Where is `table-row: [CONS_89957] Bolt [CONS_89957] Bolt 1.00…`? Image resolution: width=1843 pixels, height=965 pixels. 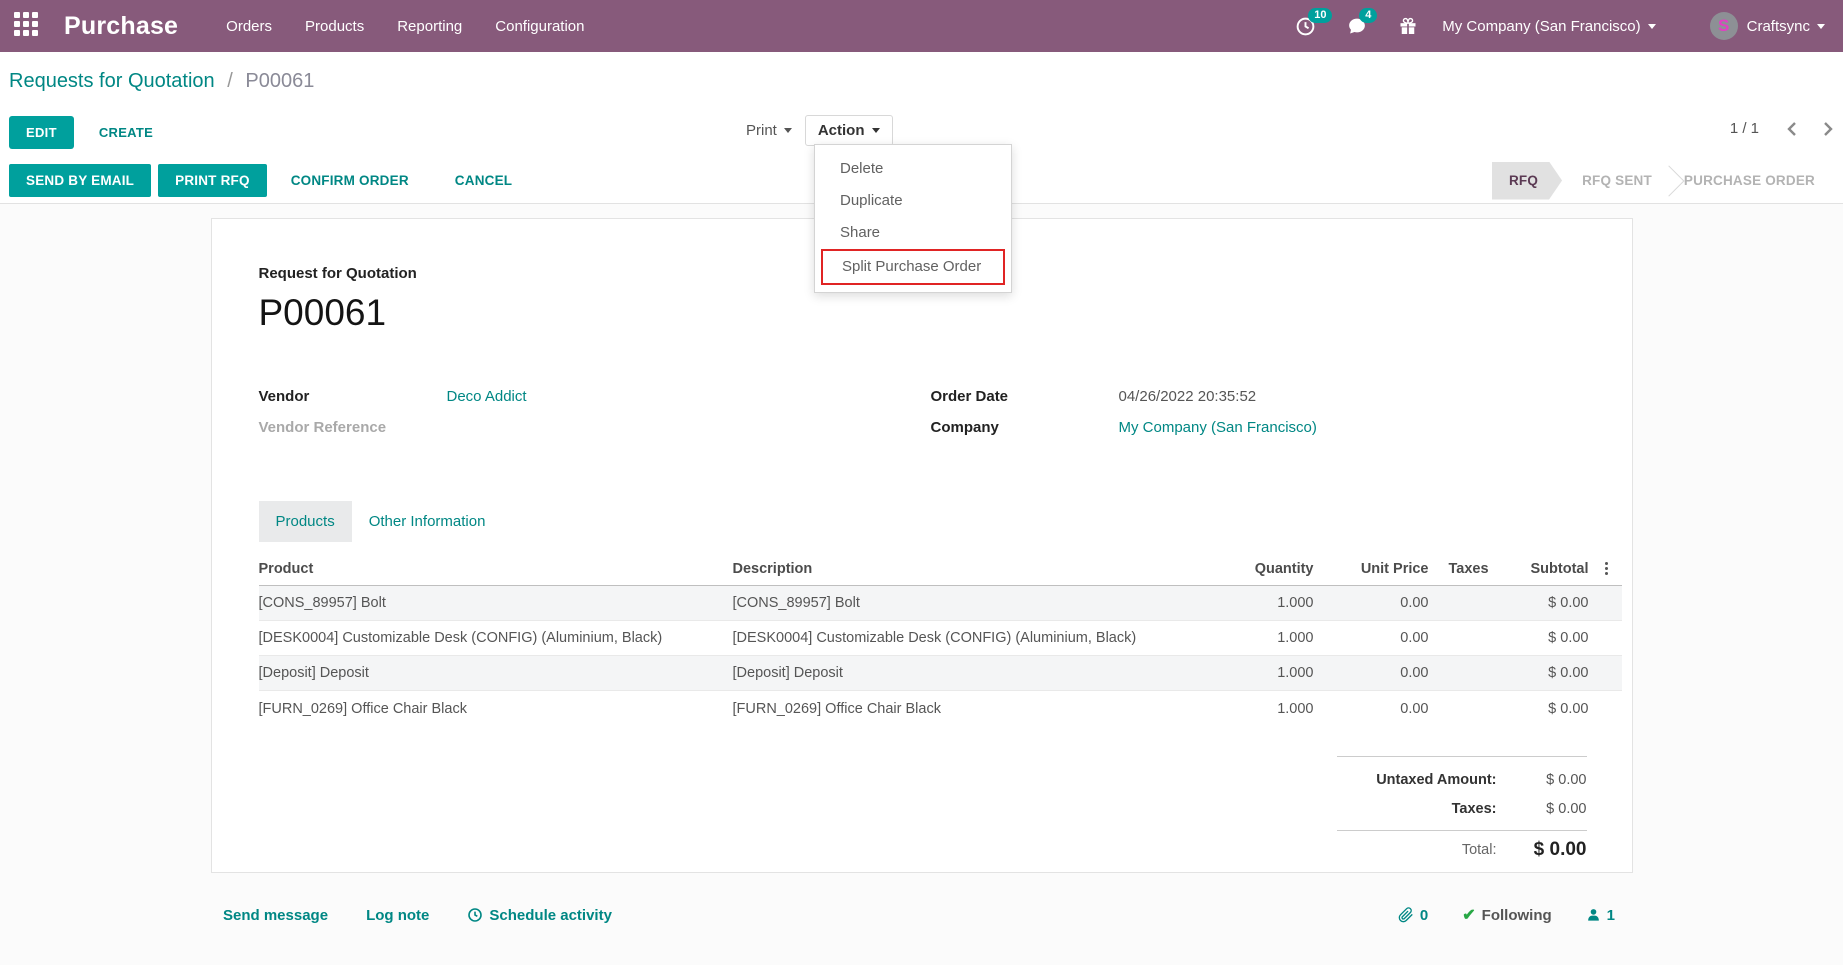
table-row: [CONS_89957] Bolt [CONS_89957] Bolt 1.00… is located at coordinates (940, 603).